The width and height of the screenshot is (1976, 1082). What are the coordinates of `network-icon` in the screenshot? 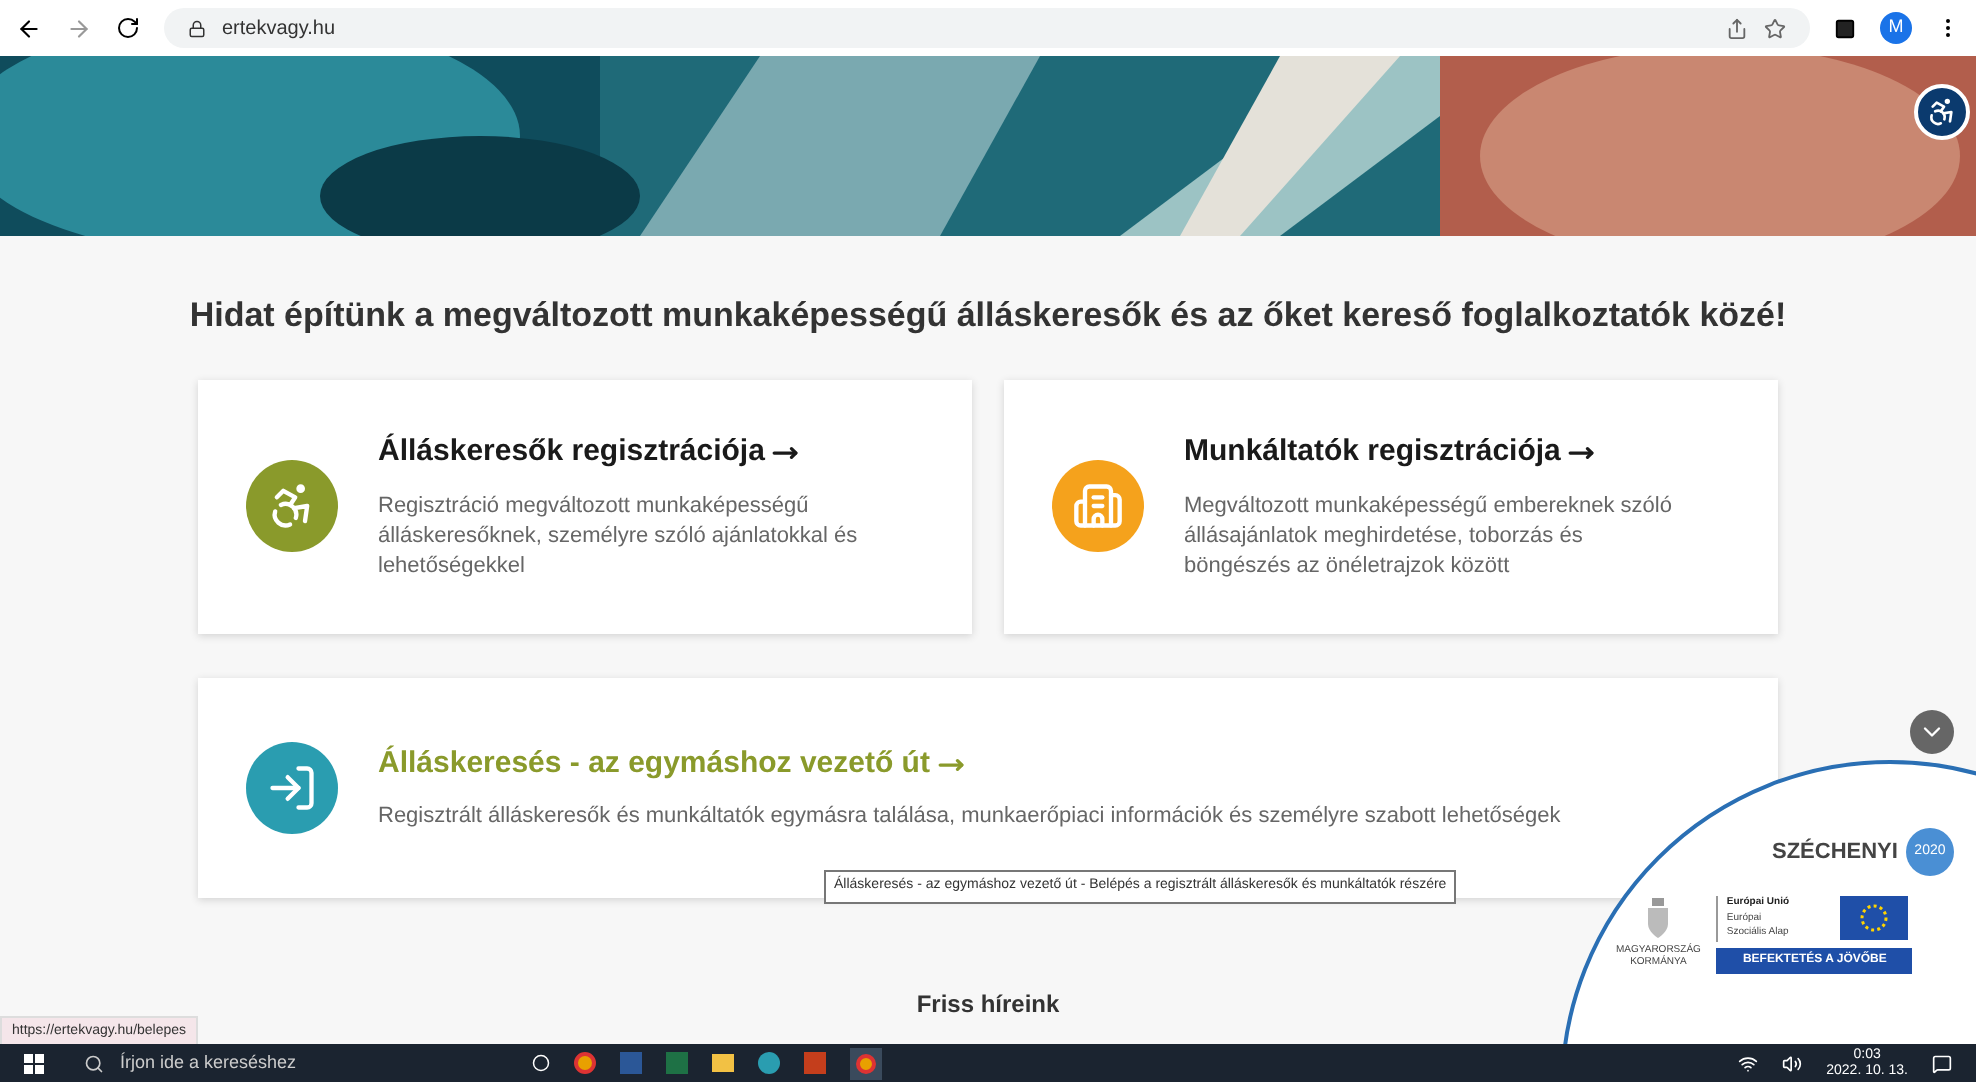 It's located at (1748, 1063).